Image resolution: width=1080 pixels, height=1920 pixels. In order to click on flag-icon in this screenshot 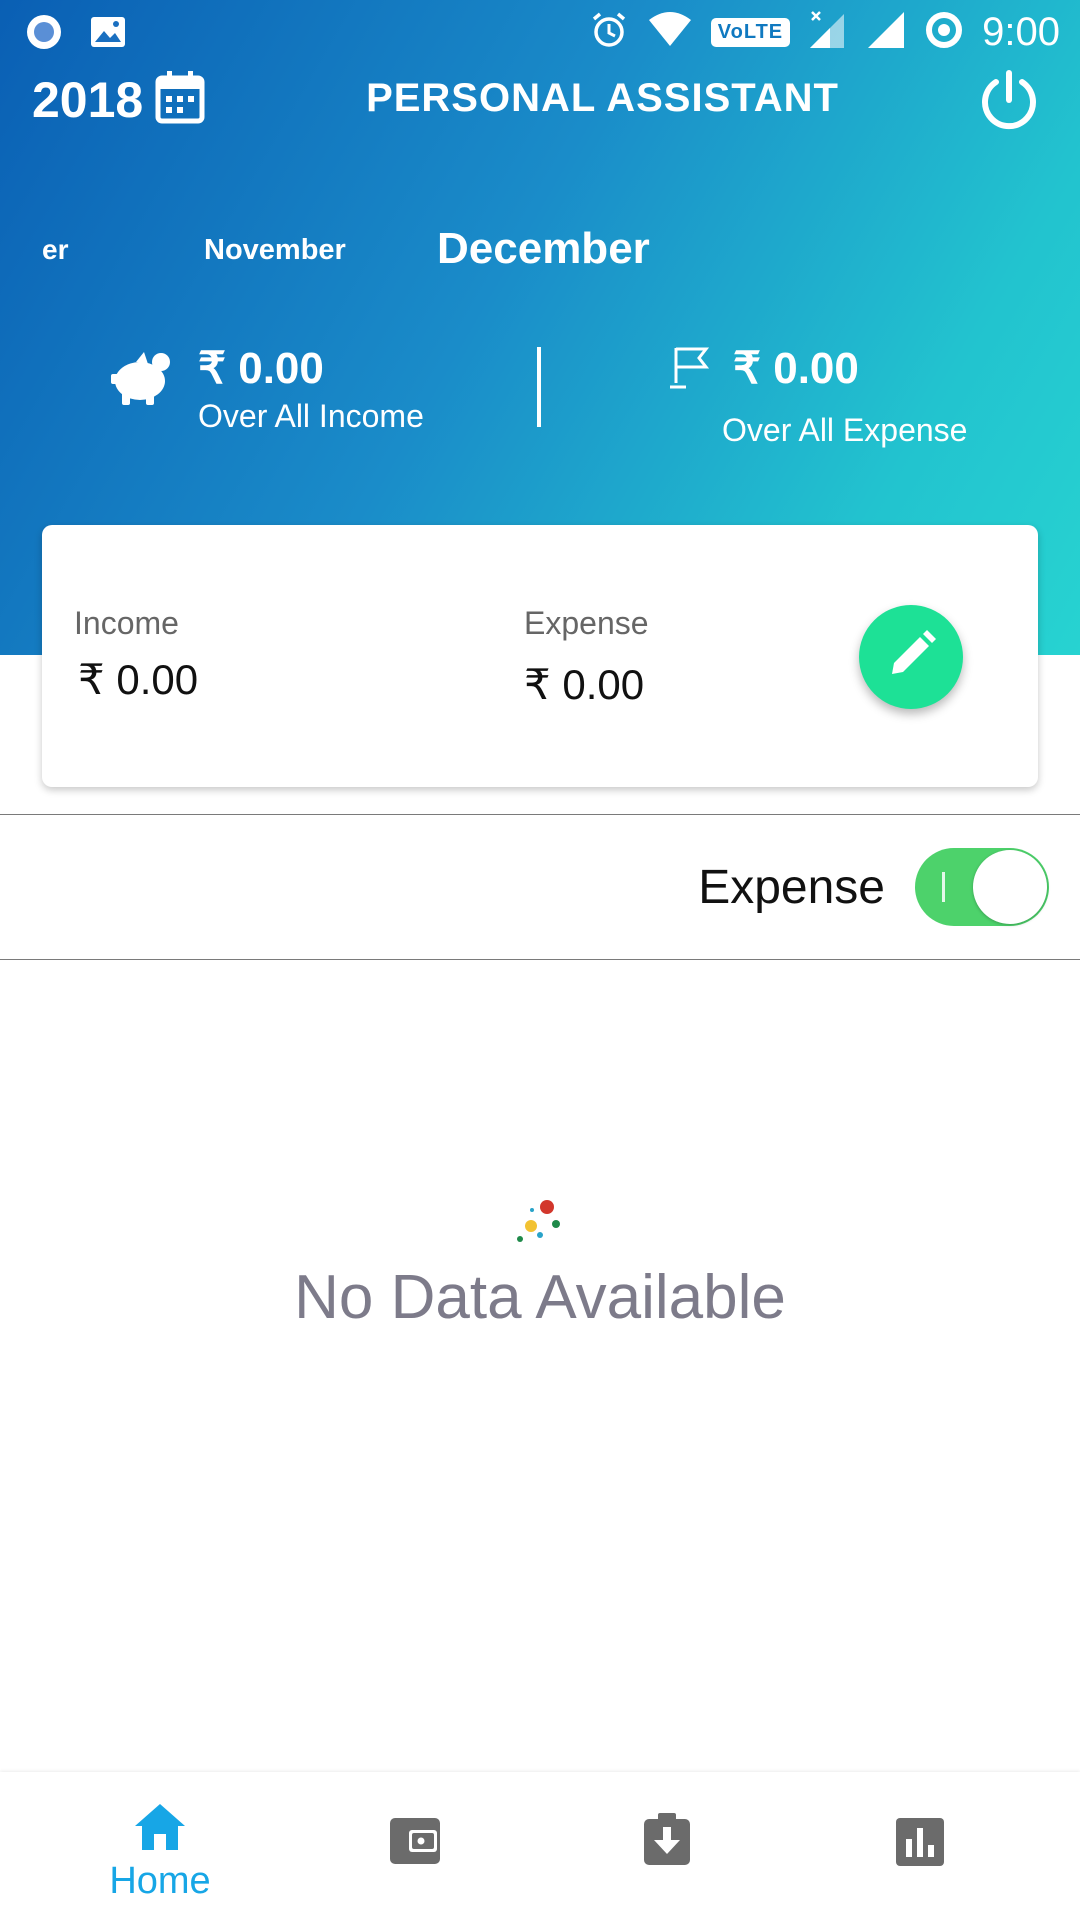, I will do `click(690, 370)`.